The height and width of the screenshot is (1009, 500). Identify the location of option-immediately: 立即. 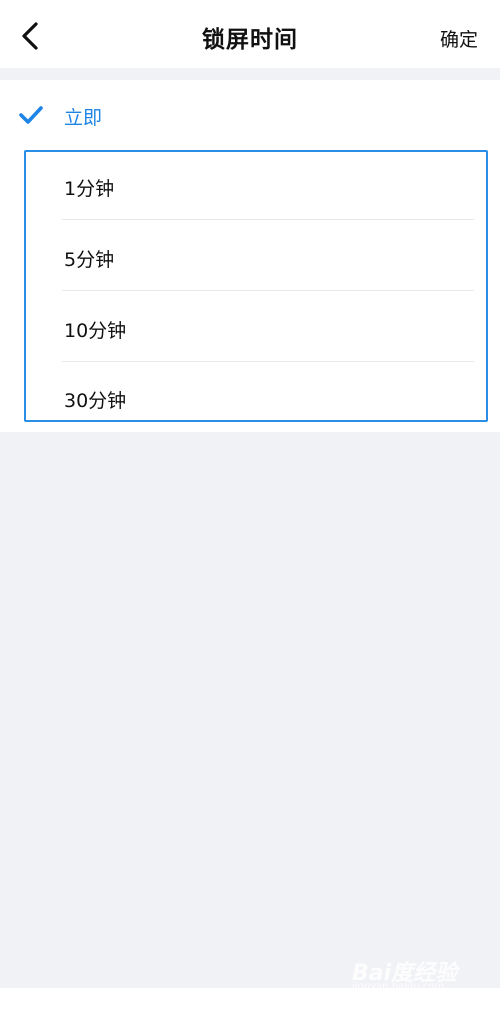
(250, 115).